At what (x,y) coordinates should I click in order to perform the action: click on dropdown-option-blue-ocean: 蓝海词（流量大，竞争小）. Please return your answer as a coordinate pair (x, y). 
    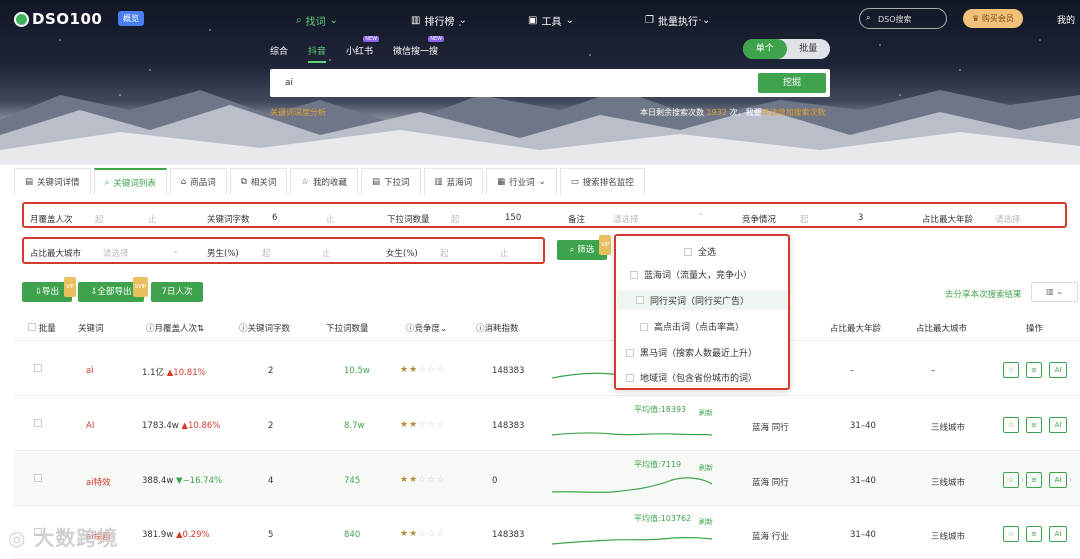
    Looking at the image, I should click on (691, 274).